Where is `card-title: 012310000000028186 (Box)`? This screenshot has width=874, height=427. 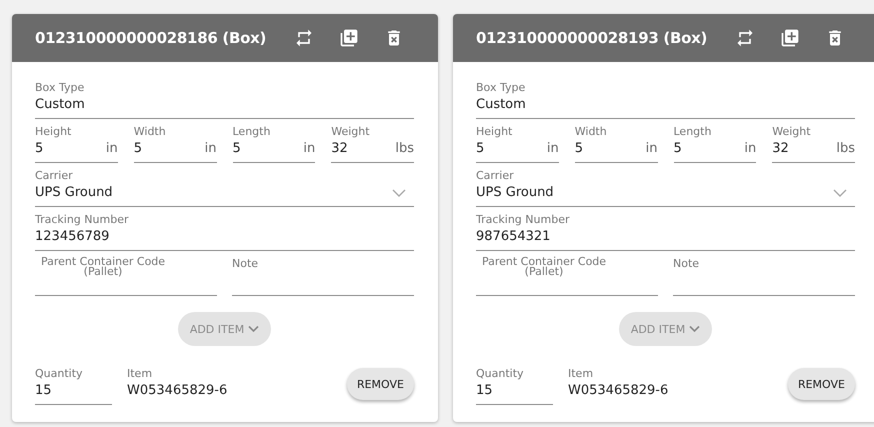
card-title: 012310000000028186 (Box) is located at coordinates (151, 38).